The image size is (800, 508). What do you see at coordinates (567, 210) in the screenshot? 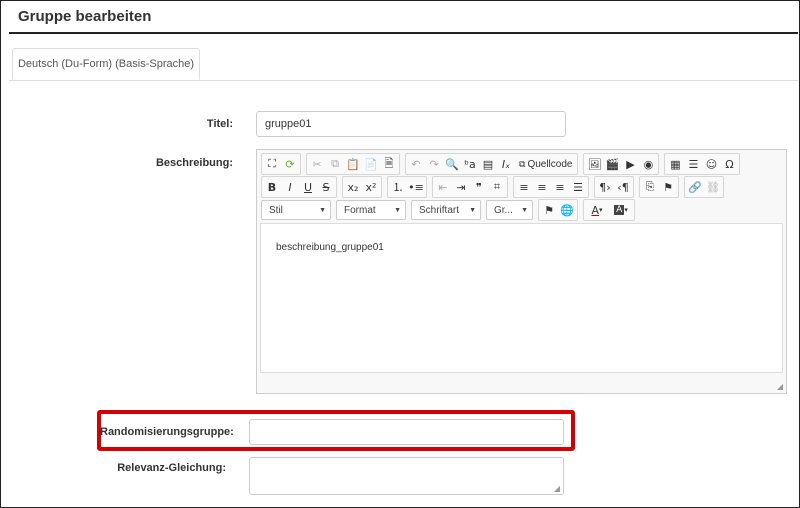
I see `globe-icon: 🌐` at bounding box center [567, 210].